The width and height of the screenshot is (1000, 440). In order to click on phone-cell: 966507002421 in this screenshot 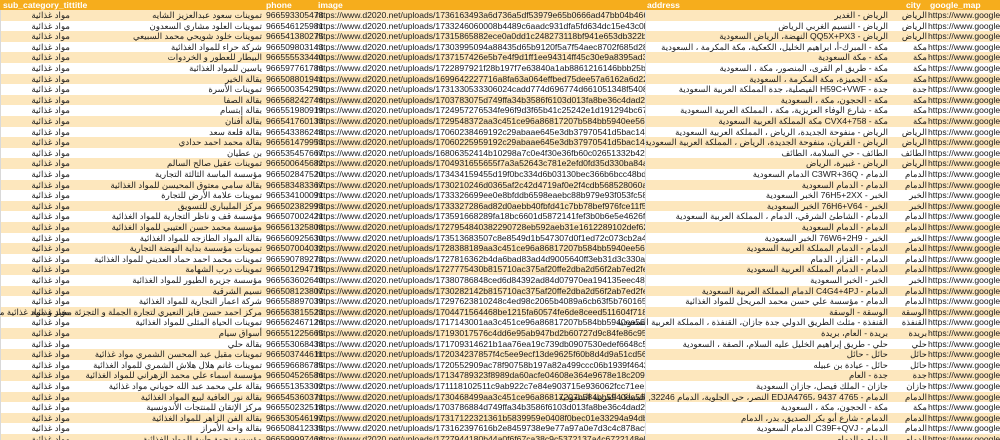, I will do `click(294, 216)`.